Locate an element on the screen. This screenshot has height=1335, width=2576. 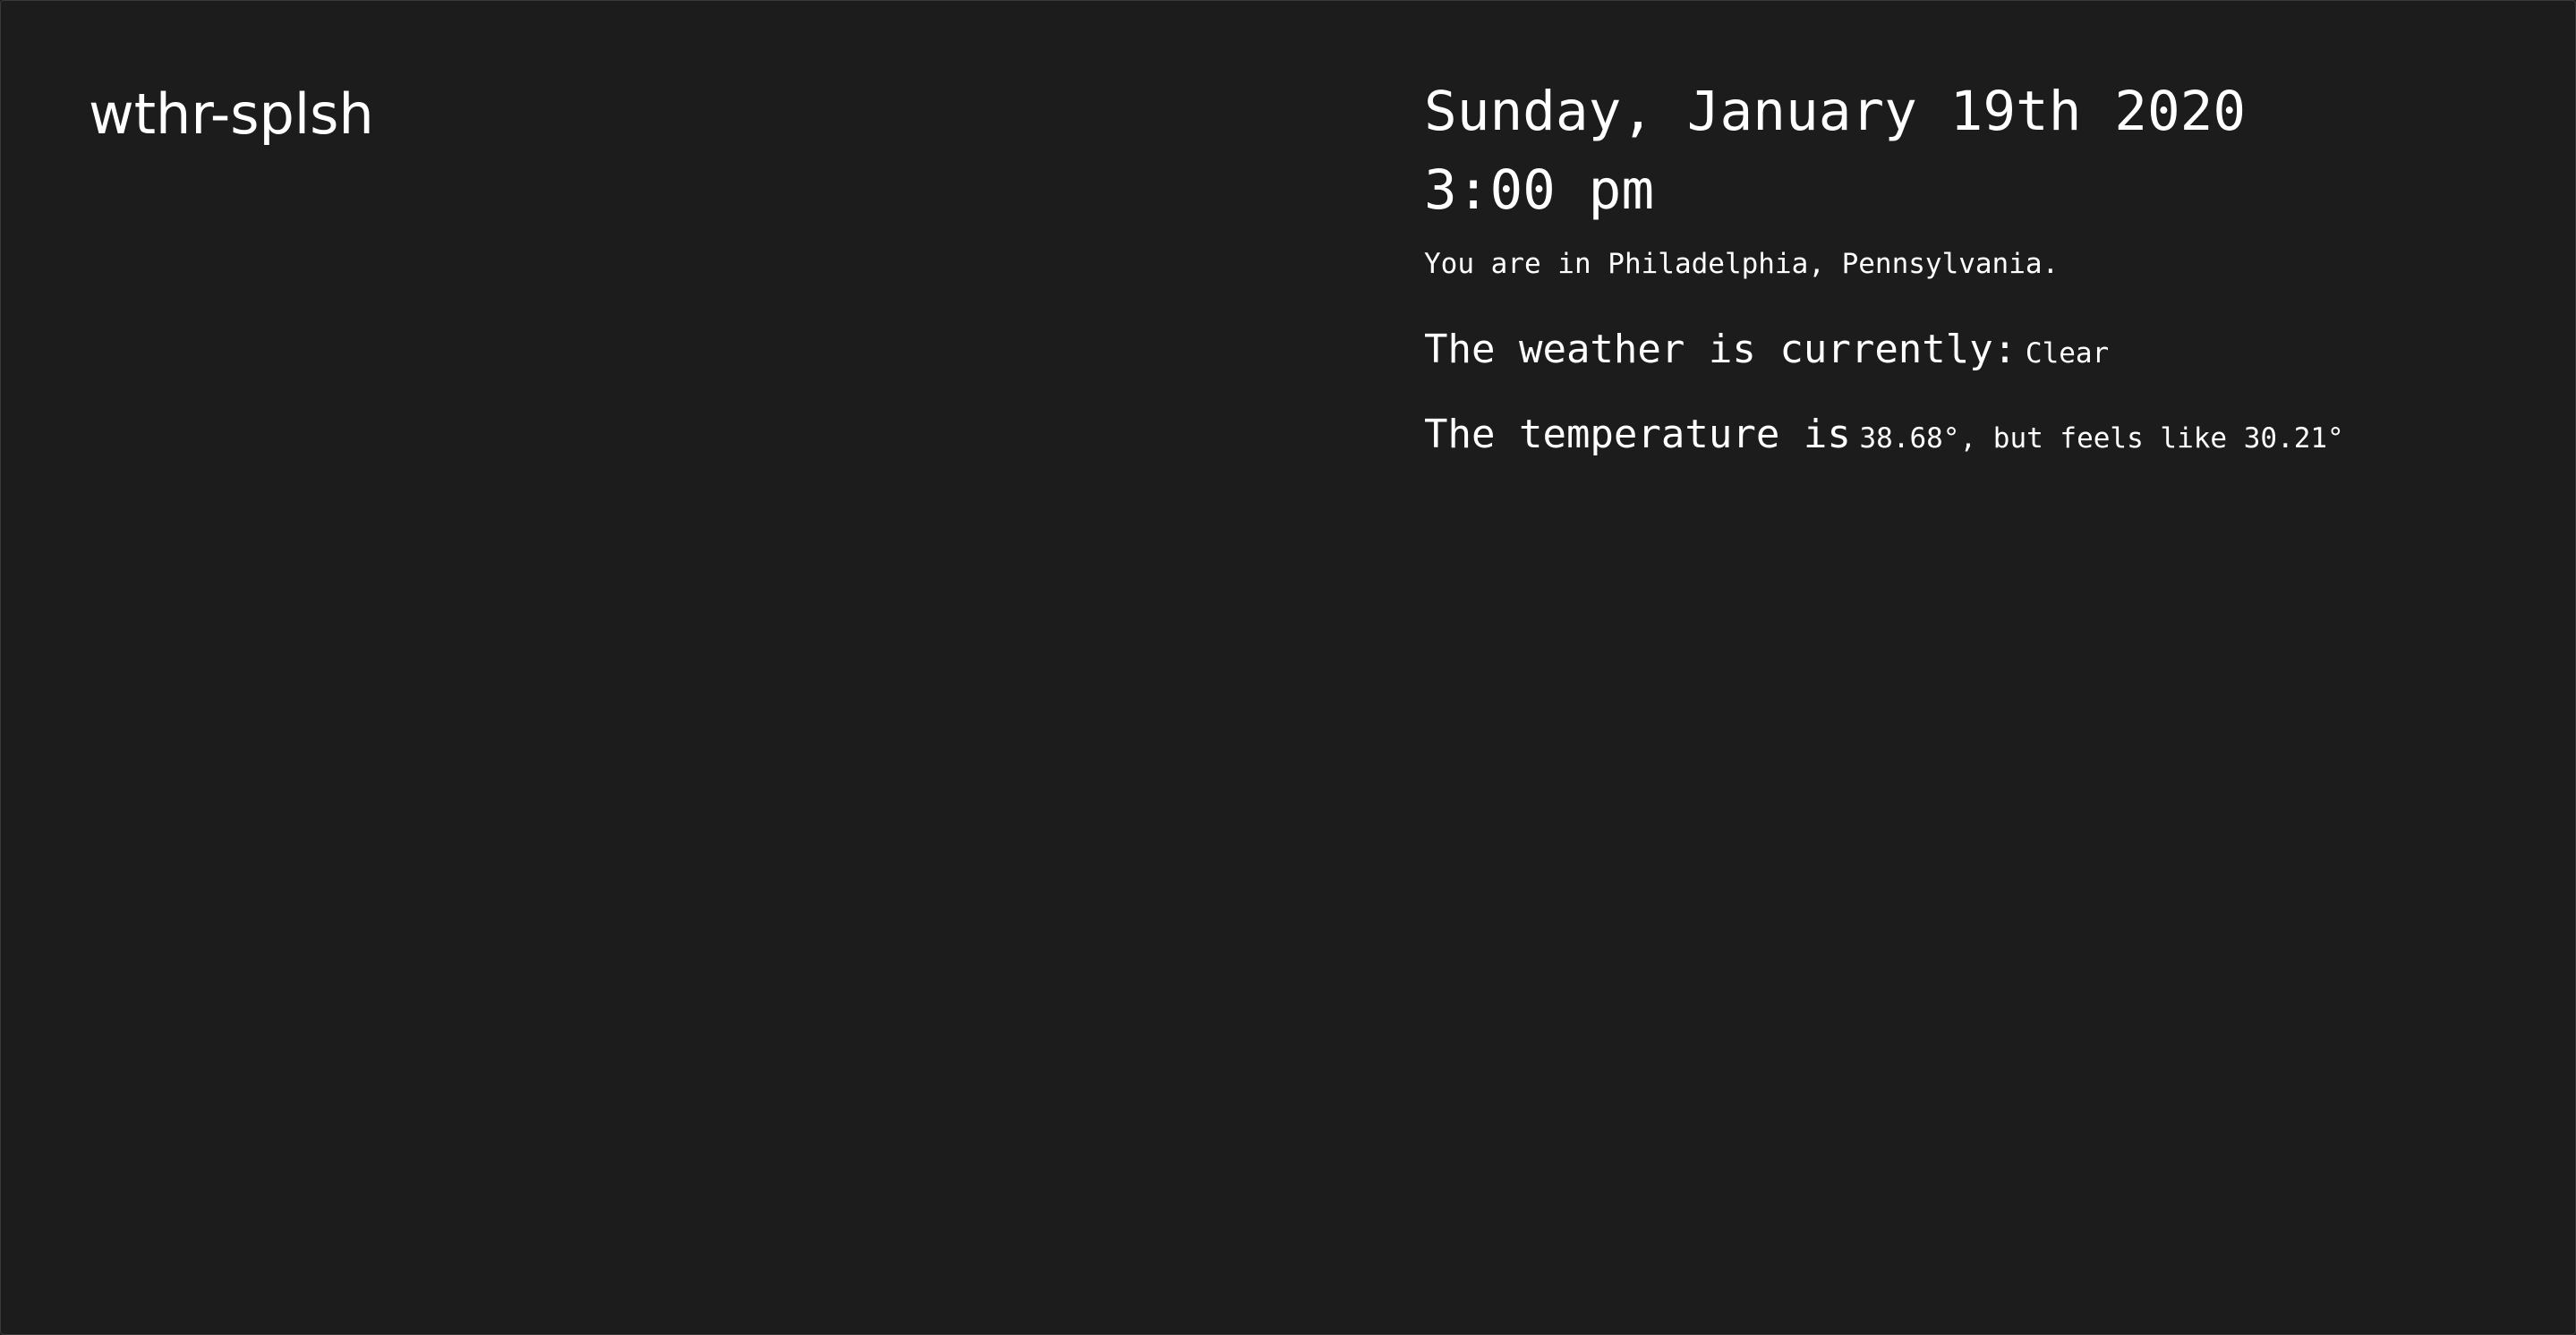
temperature-value: 38.68°, but feels like 30.21° is located at coordinates (2101, 438).